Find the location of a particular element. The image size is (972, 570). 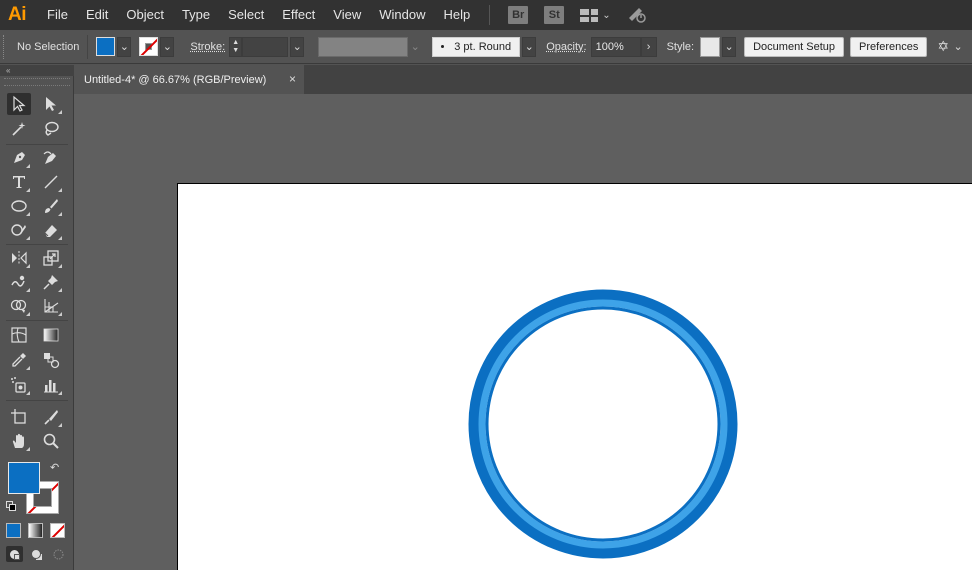

menu-effect: Effect is located at coordinates (298, 15).